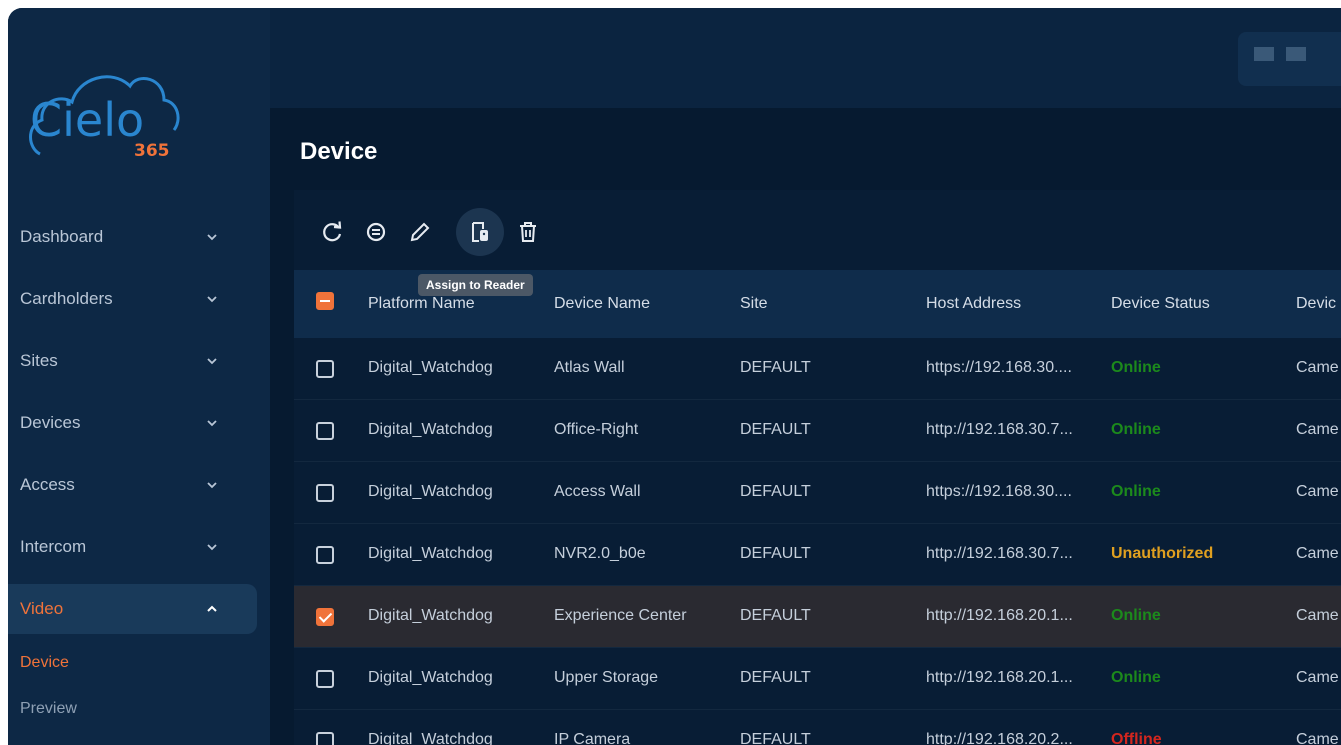 This screenshot has height=745, width=1341. Describe the element at coordinates (139, 547) in the screenshot. I see `sidebar-item-intercom: Intercom` at that location.